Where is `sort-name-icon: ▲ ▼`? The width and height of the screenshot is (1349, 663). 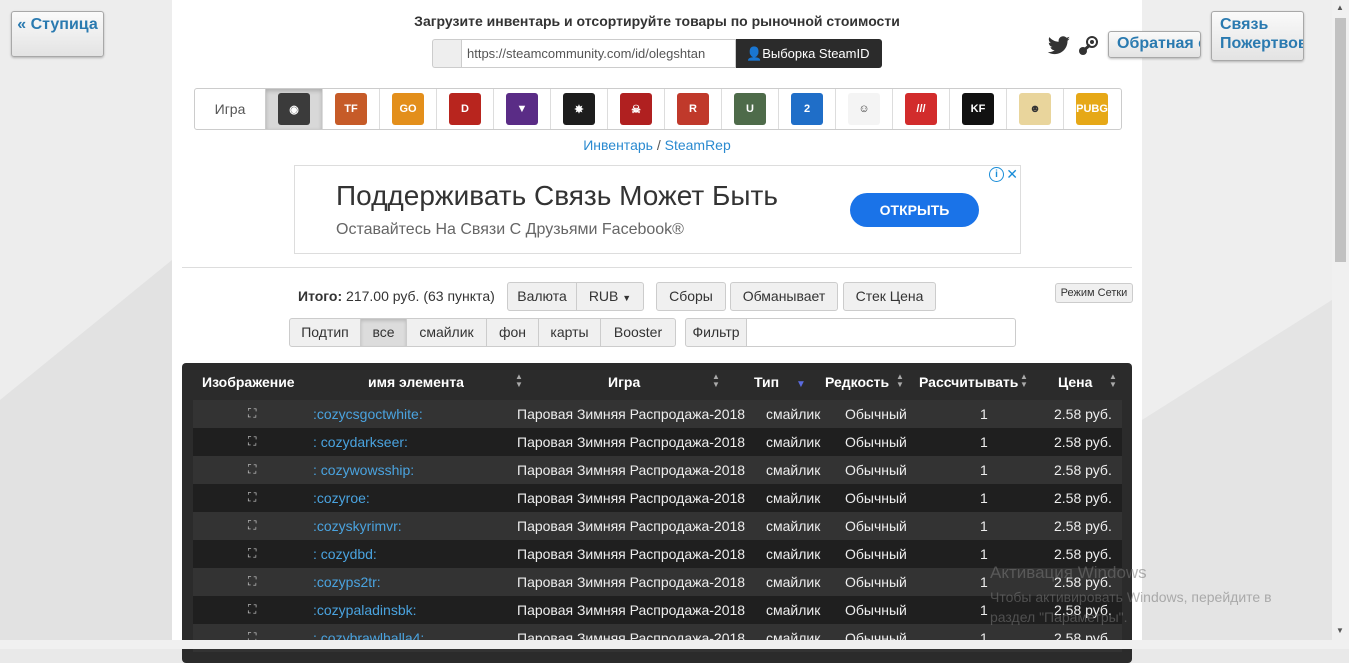
sort-name-icon: ▲ ▼ is located at coordinates (519, 381).